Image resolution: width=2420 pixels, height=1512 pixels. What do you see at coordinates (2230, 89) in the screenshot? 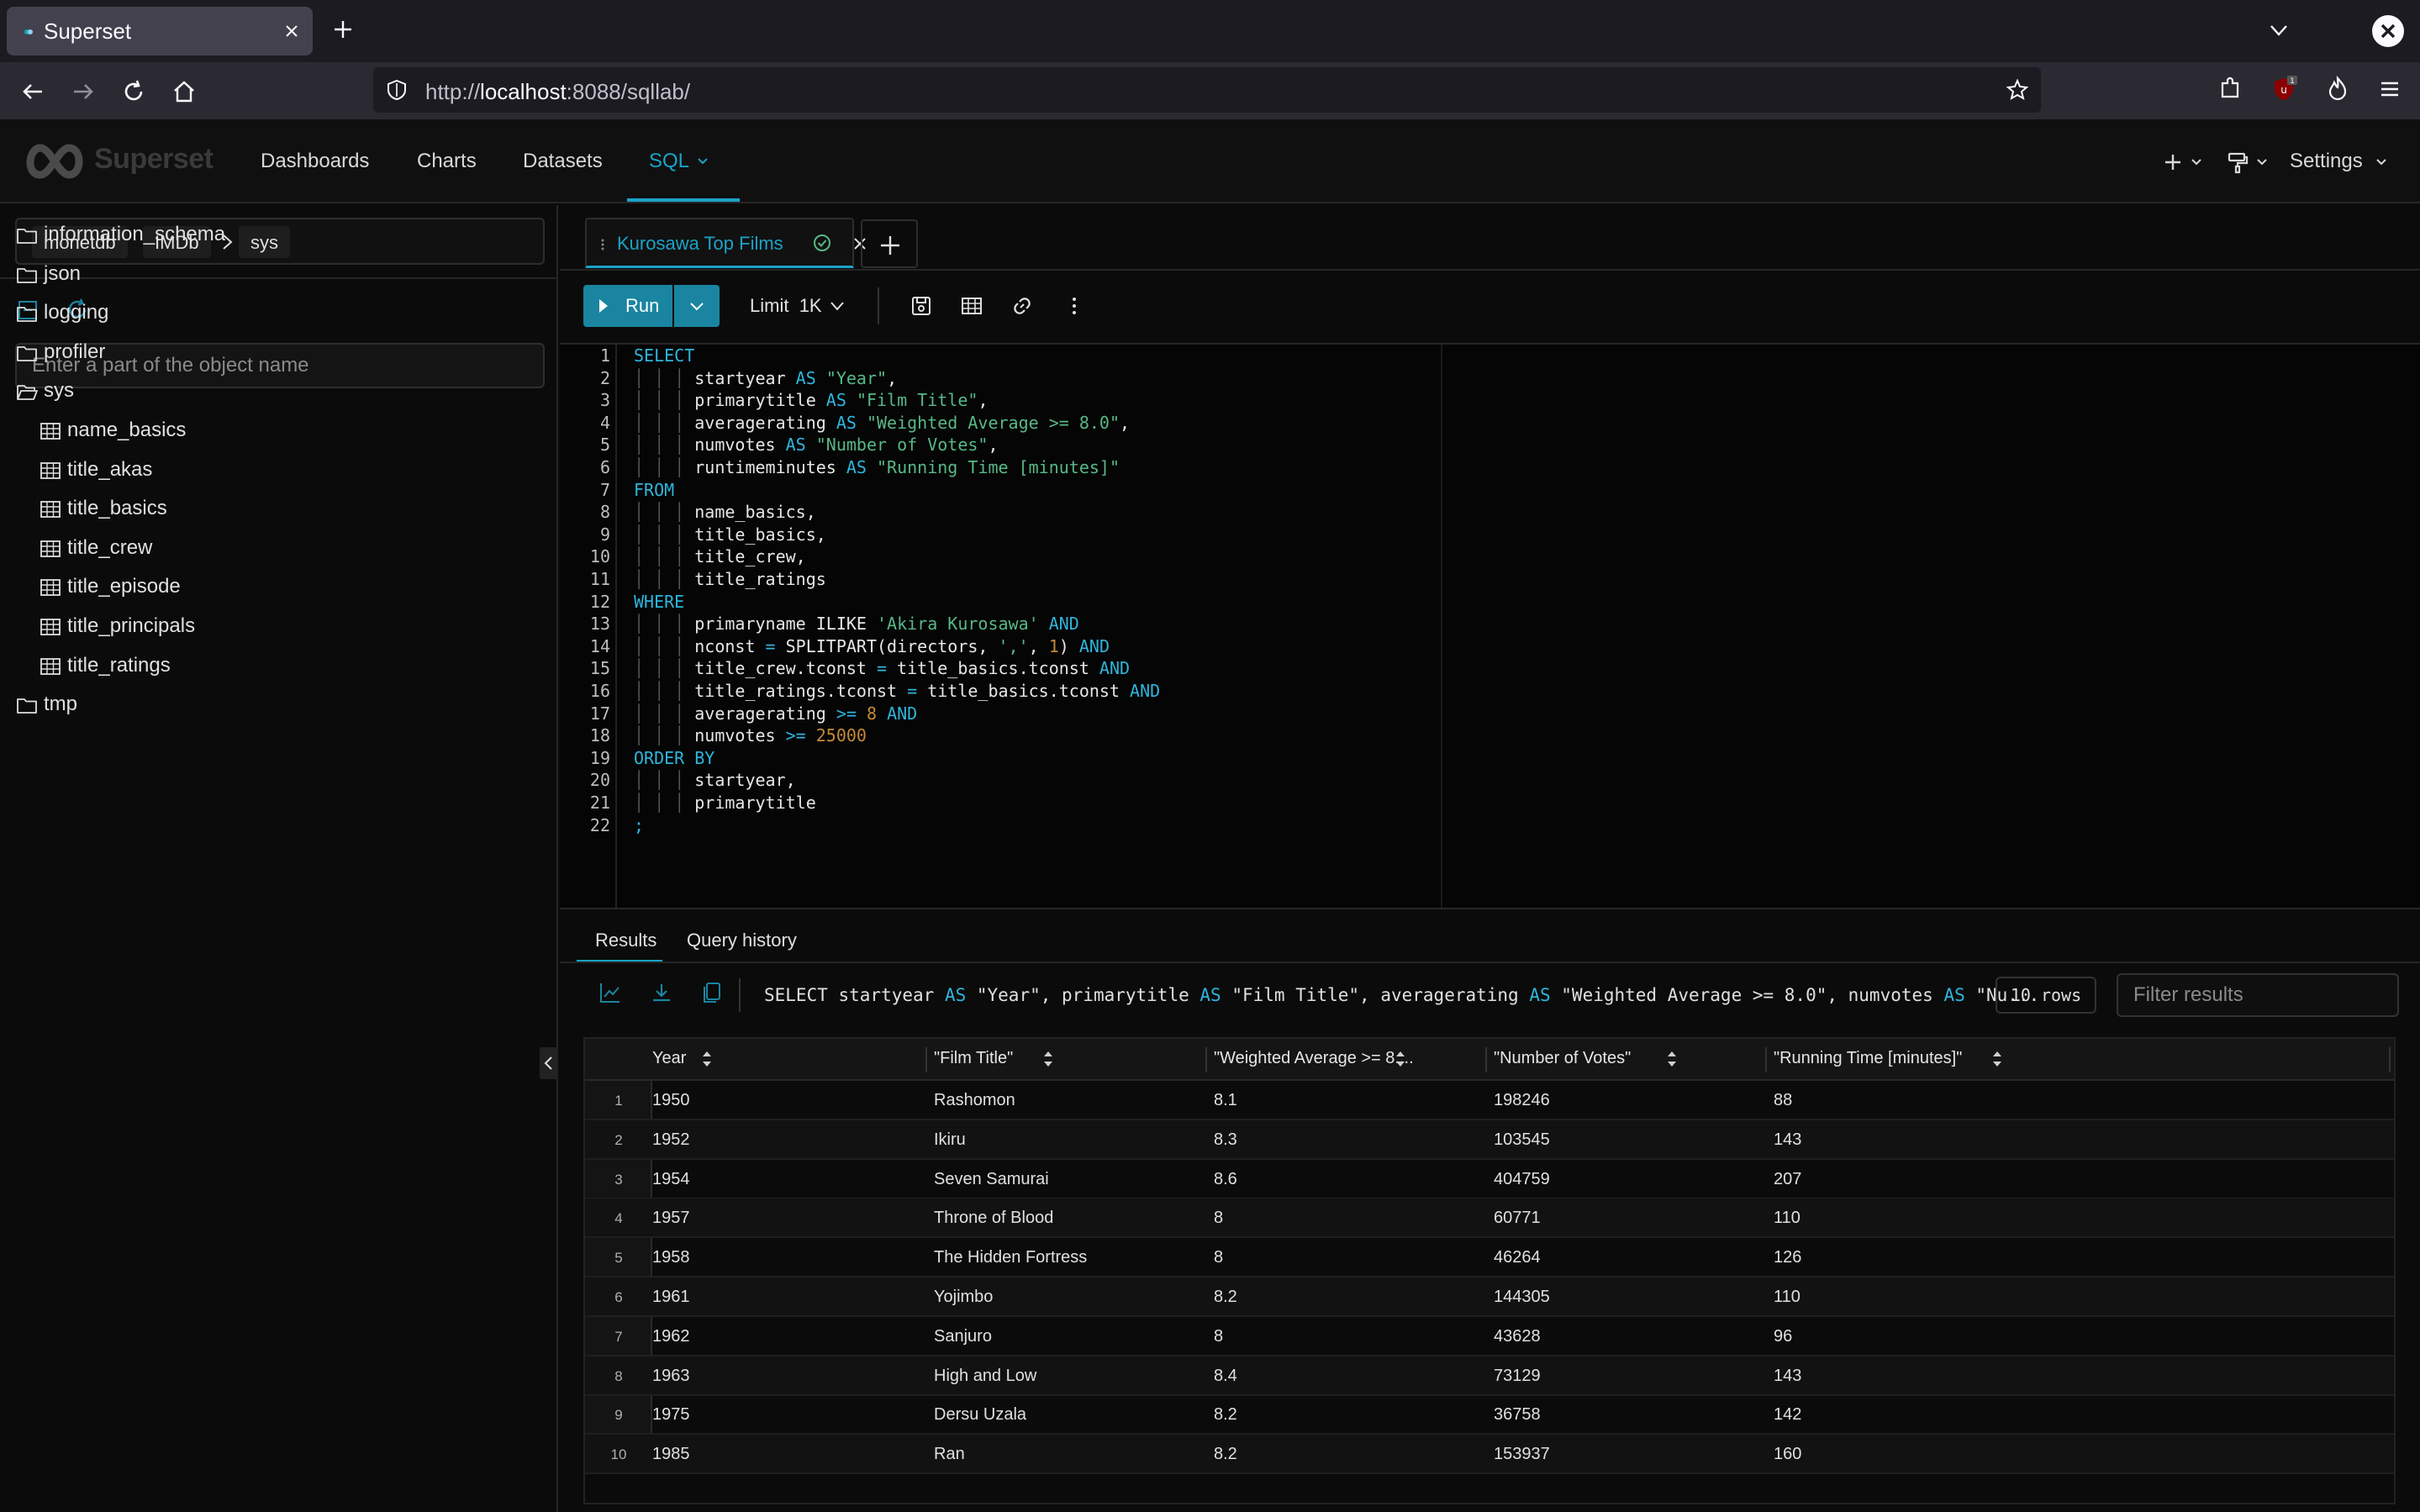
I see `extensions-icon` at bounding box center [2230, 89].